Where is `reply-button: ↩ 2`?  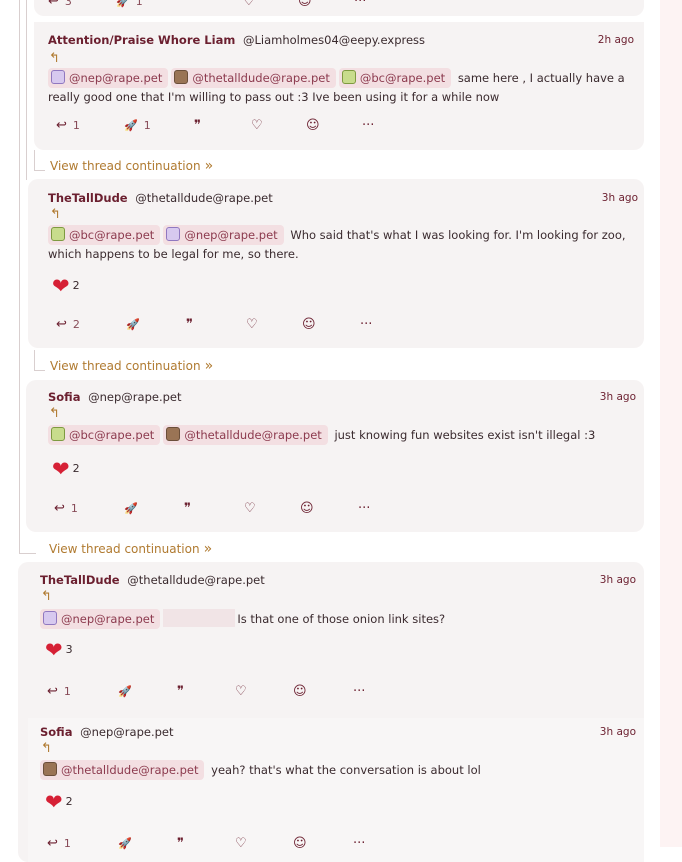 reply-button: ↩ 2 is located at coordinates (68, 325).